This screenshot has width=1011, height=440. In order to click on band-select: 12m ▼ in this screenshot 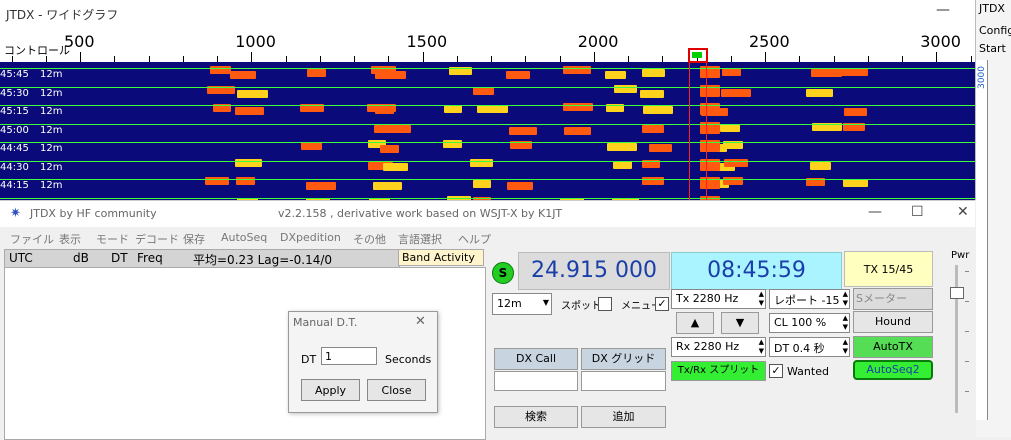, I will do `click(522, 304)`.